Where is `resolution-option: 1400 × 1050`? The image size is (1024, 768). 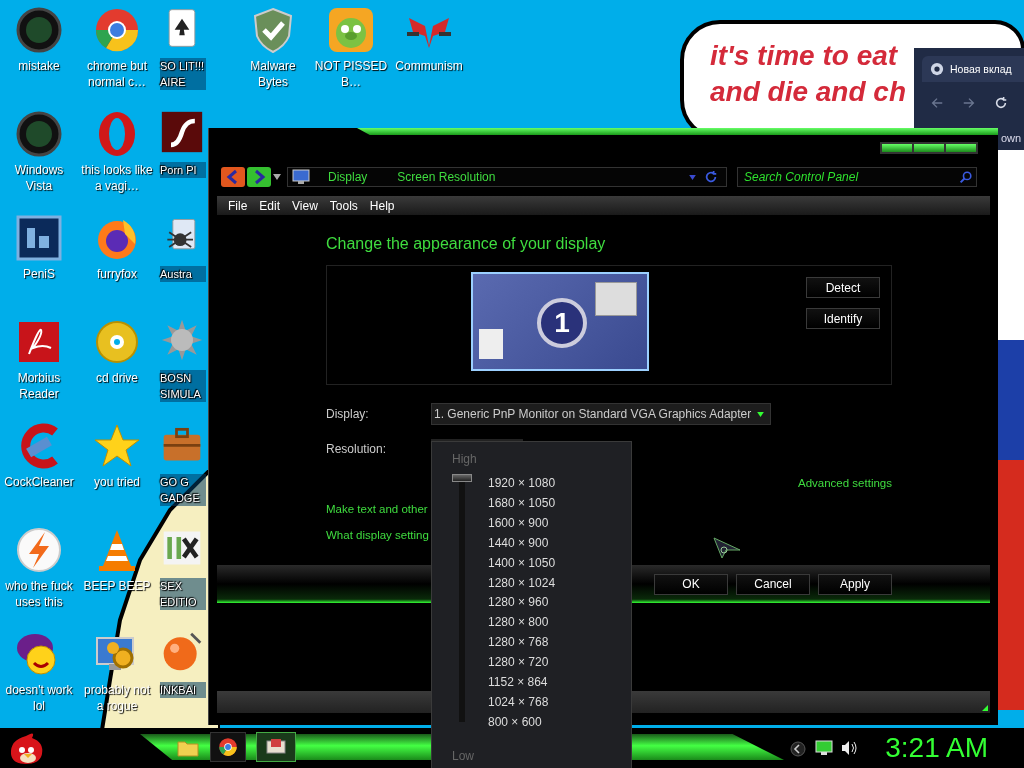 resolution-option: 1400 × 1050 is located at coordinates (522, 563).